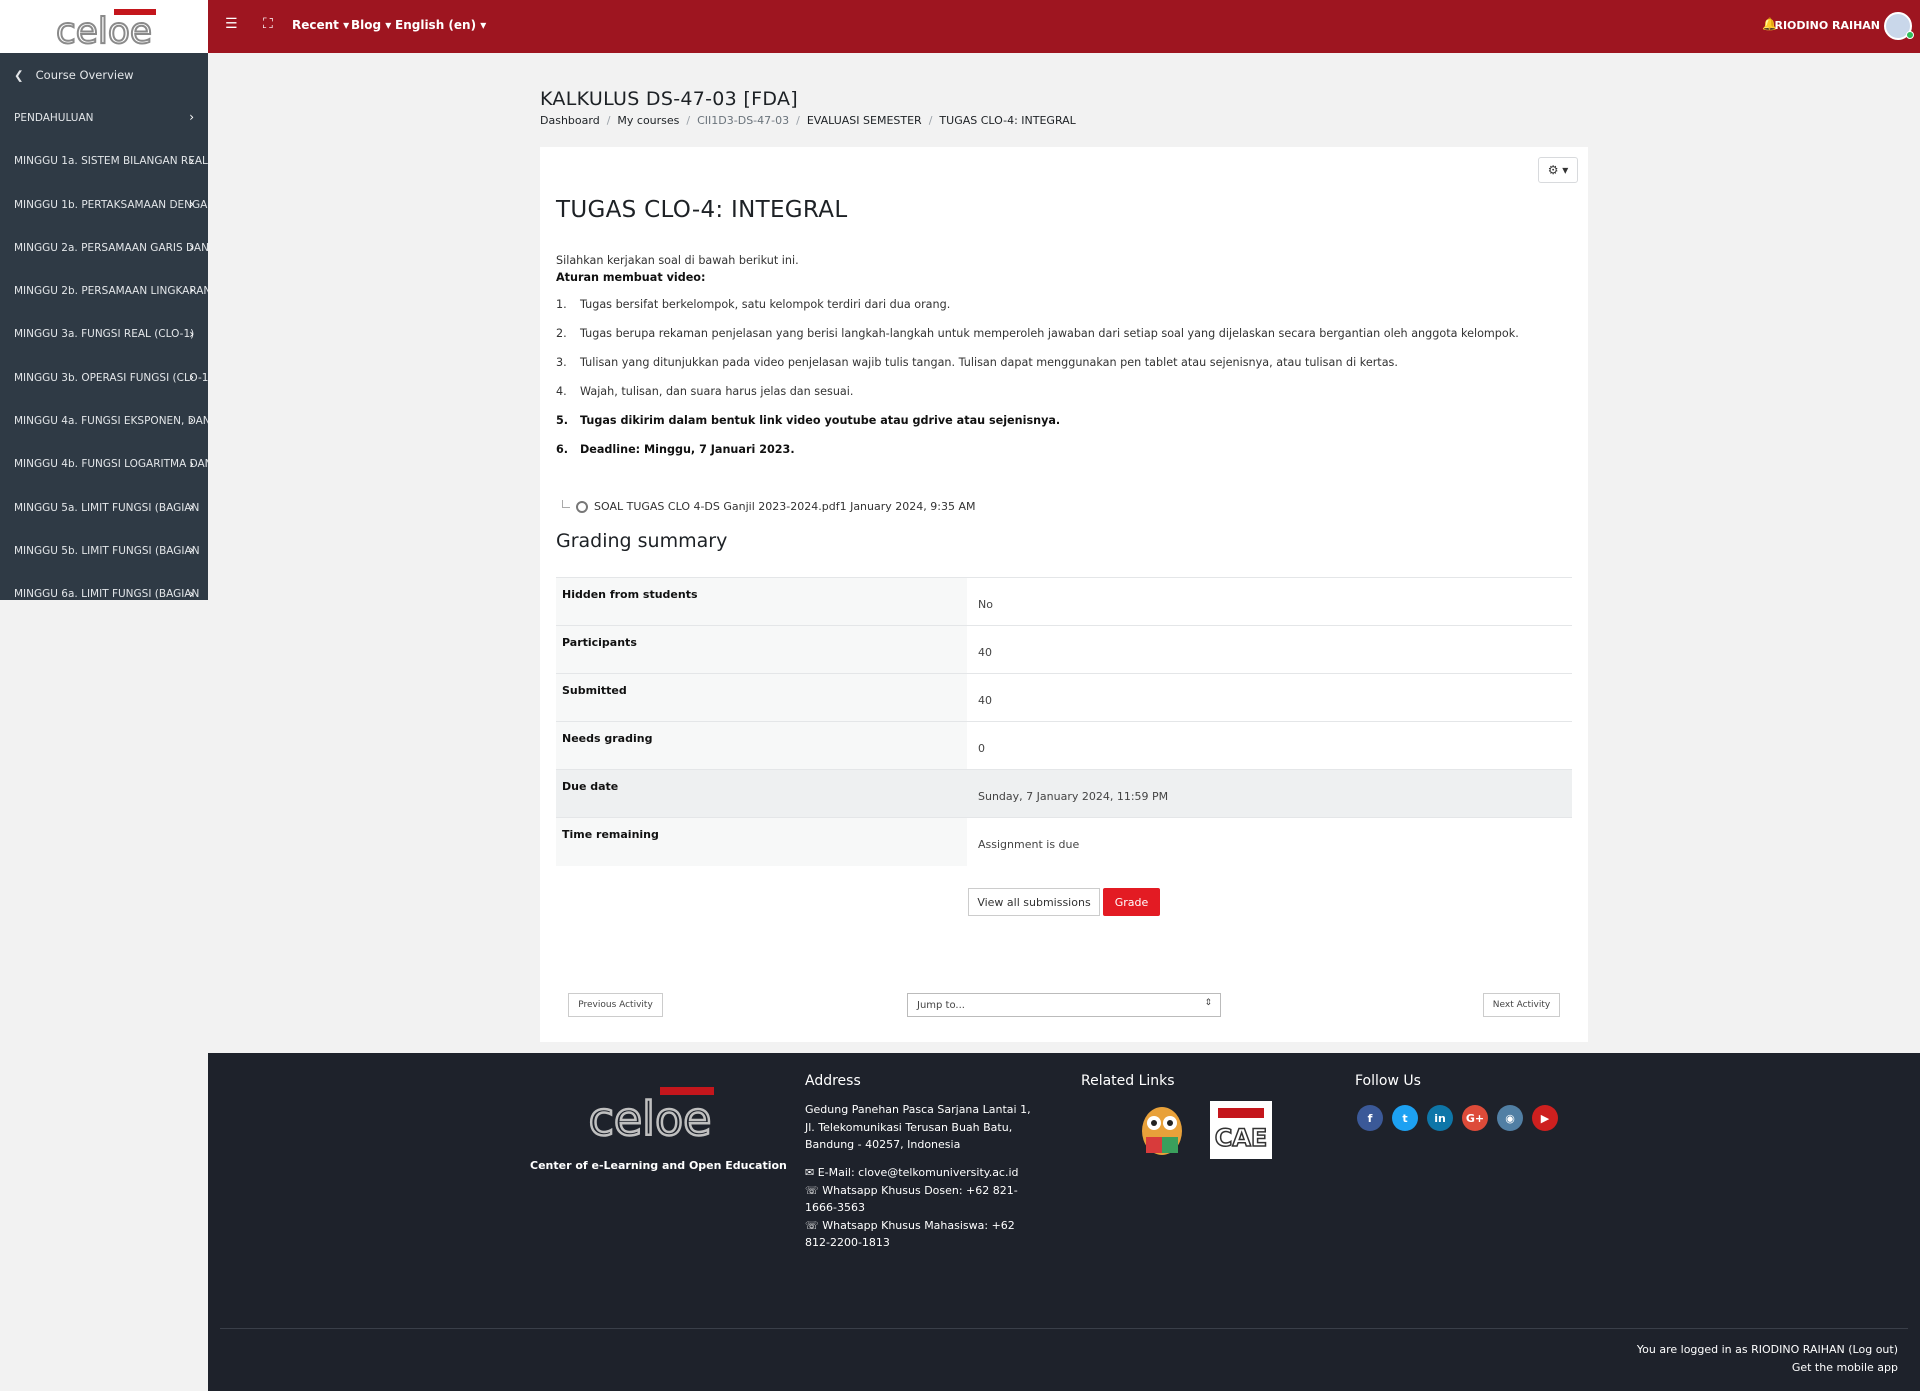 This screenshot has width=1920, height=1391. What do you see at coordinates (19, 74) in the screenshot?
I see `chevron-left-icon: ❮` at bounding box center [19, 74].